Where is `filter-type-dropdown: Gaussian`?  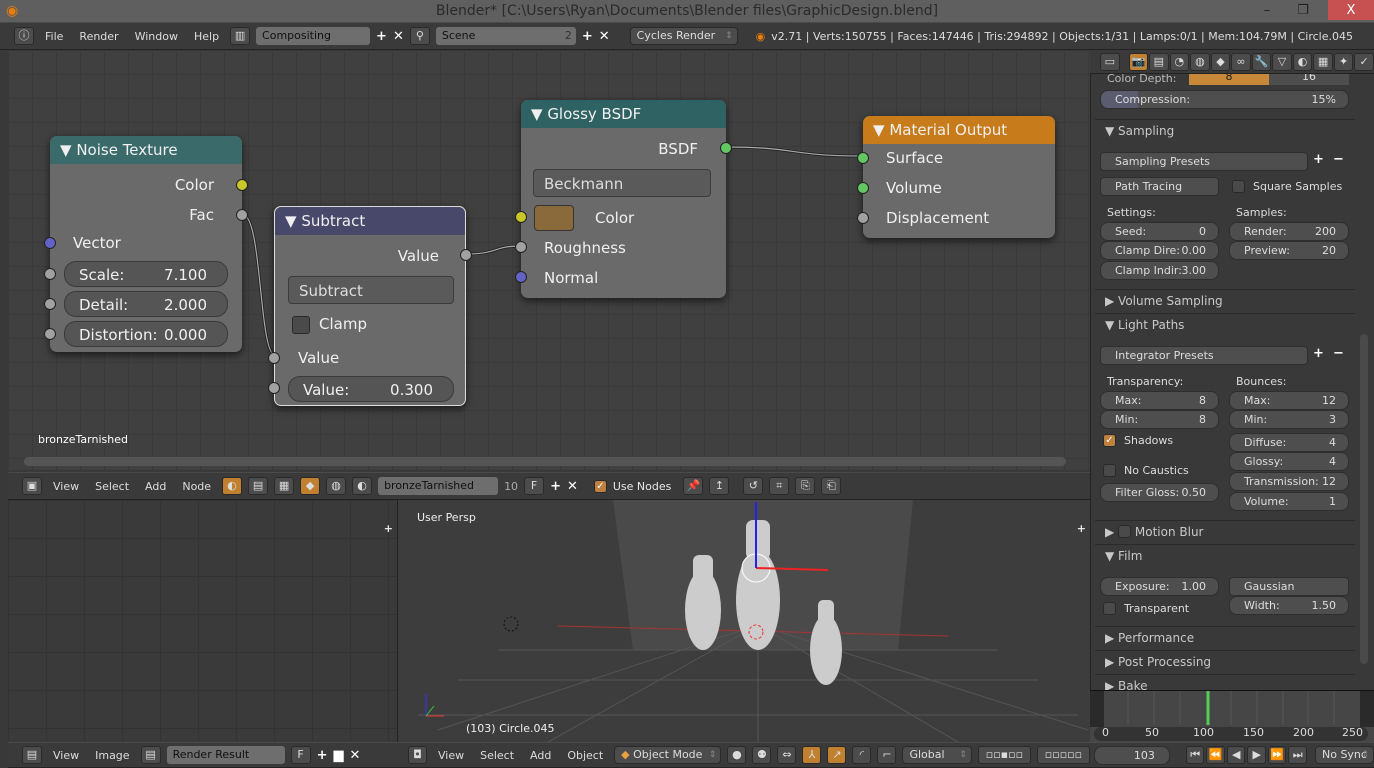
filter-type-dropdown: Gaussian is located at coordinates (1289, 586).